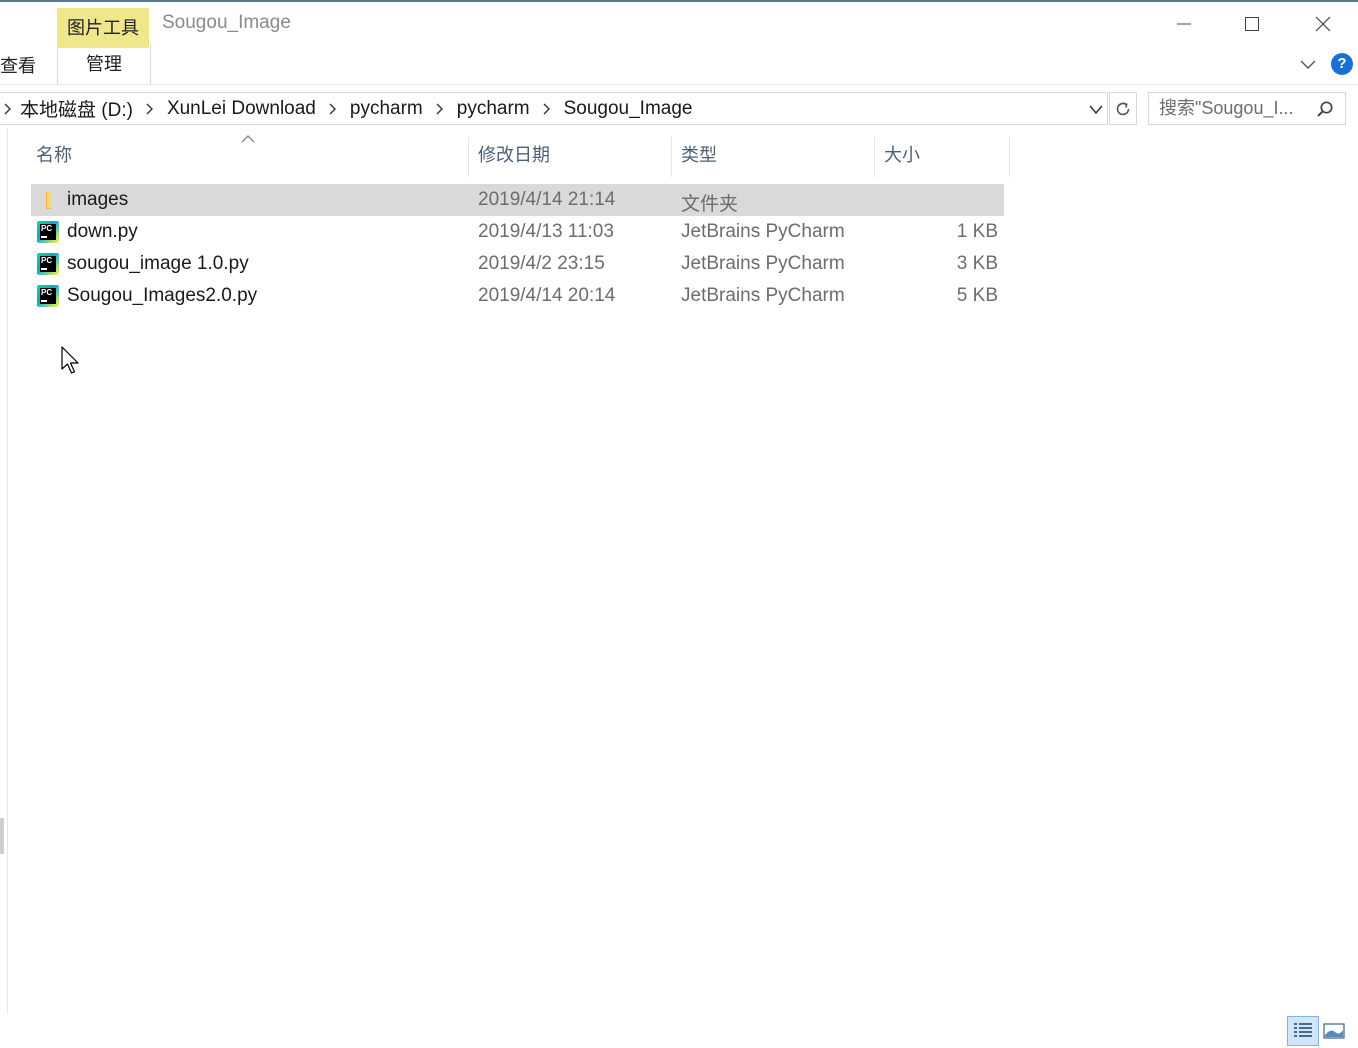 This screenshot has height=1048, width=1358. I want to click on file-date: 2019/4/13 11:03, so click(546, 231).